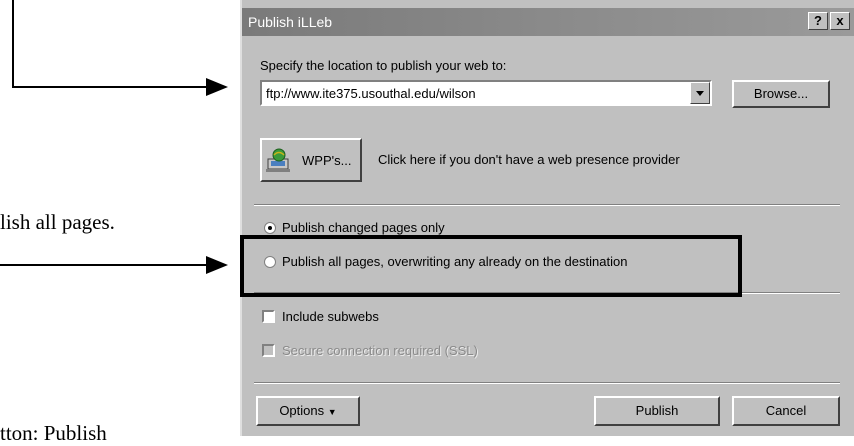  What do you see at coordinates (700, 93) in the screenshot?
I see `chevron-down-icon` at bounding box center [700, 93].